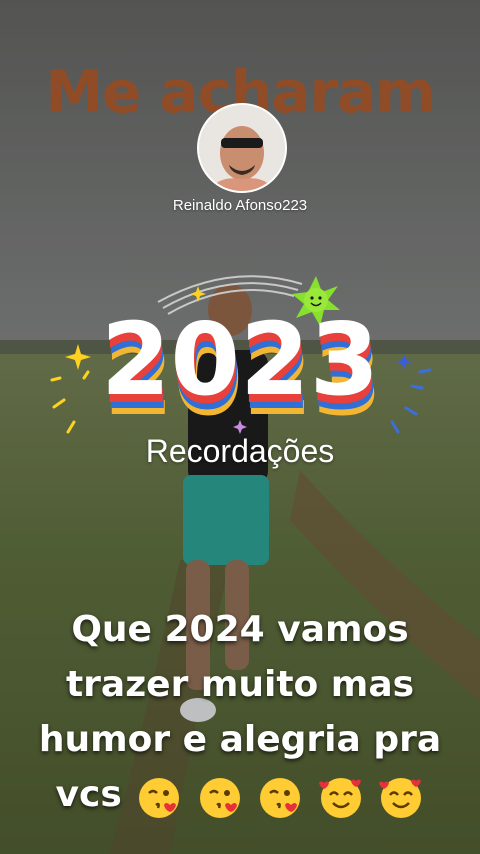  Describe the element at coordinates (240, 451) in the screenshot. I see `recap-label: Recordações` at that location.